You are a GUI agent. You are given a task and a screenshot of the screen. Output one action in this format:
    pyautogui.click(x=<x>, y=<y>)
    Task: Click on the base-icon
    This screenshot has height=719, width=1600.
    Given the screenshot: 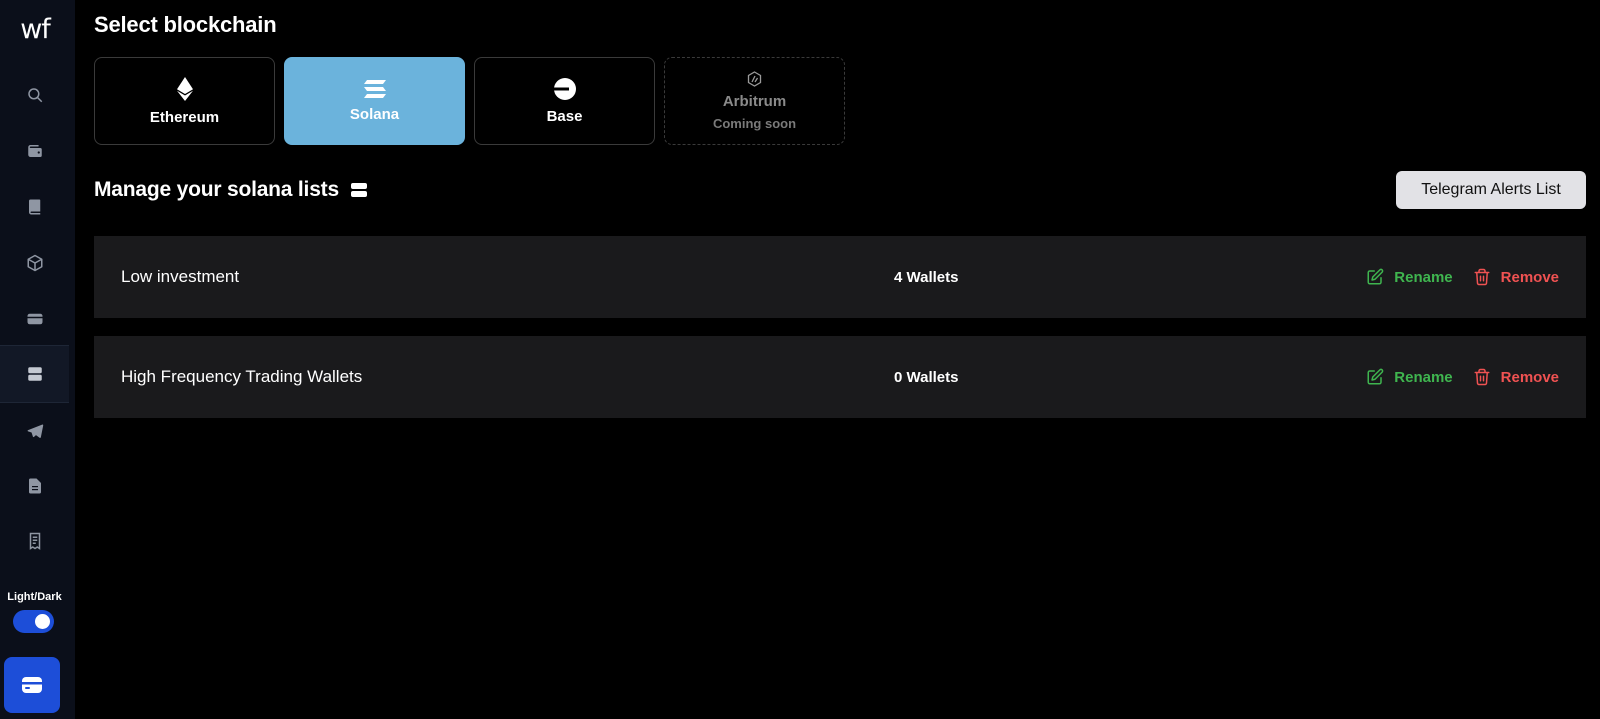 What is the action you would take?
    pyautogui.click(x=564, y=88)
    